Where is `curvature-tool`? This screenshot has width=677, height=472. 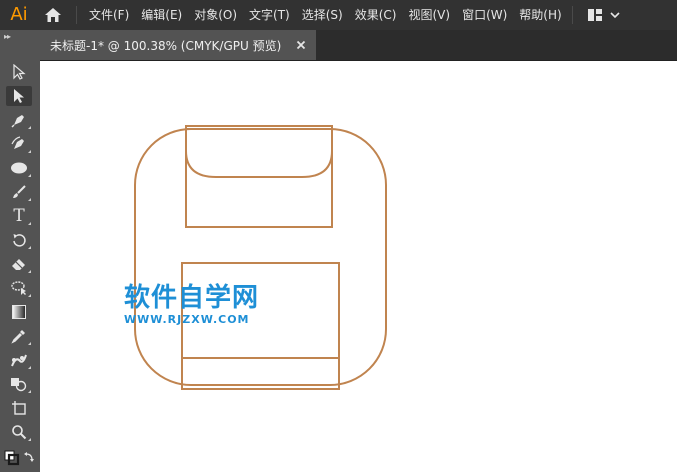 curvature-tool is located at coordinates (19, 144).